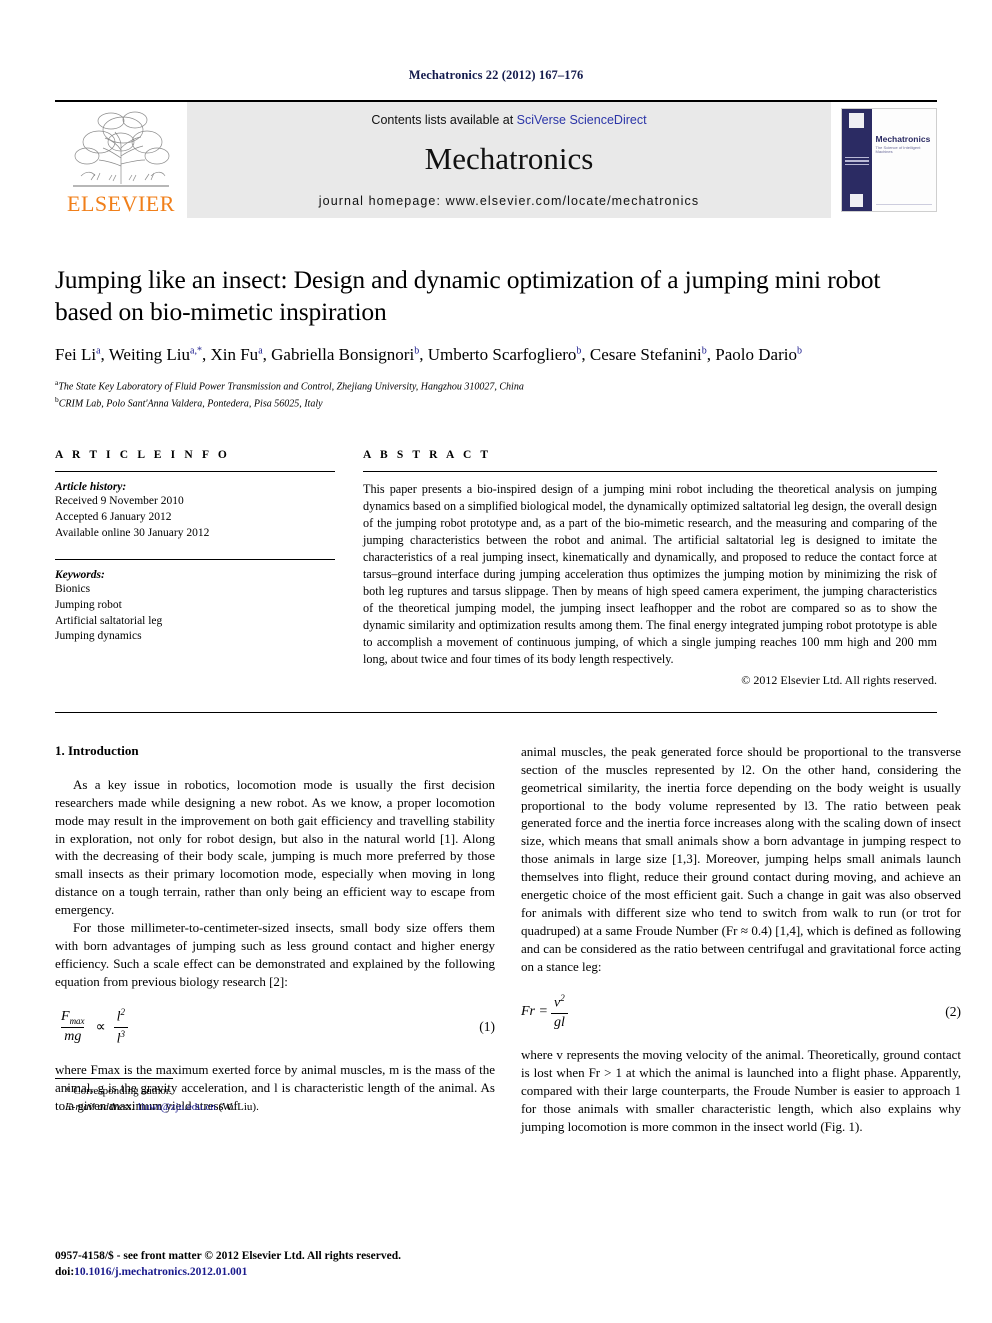 The width and height of the screenshot is (992, 1323). I want to click on elsevier-wordmark: ELSEVIER, so click(121, 203).